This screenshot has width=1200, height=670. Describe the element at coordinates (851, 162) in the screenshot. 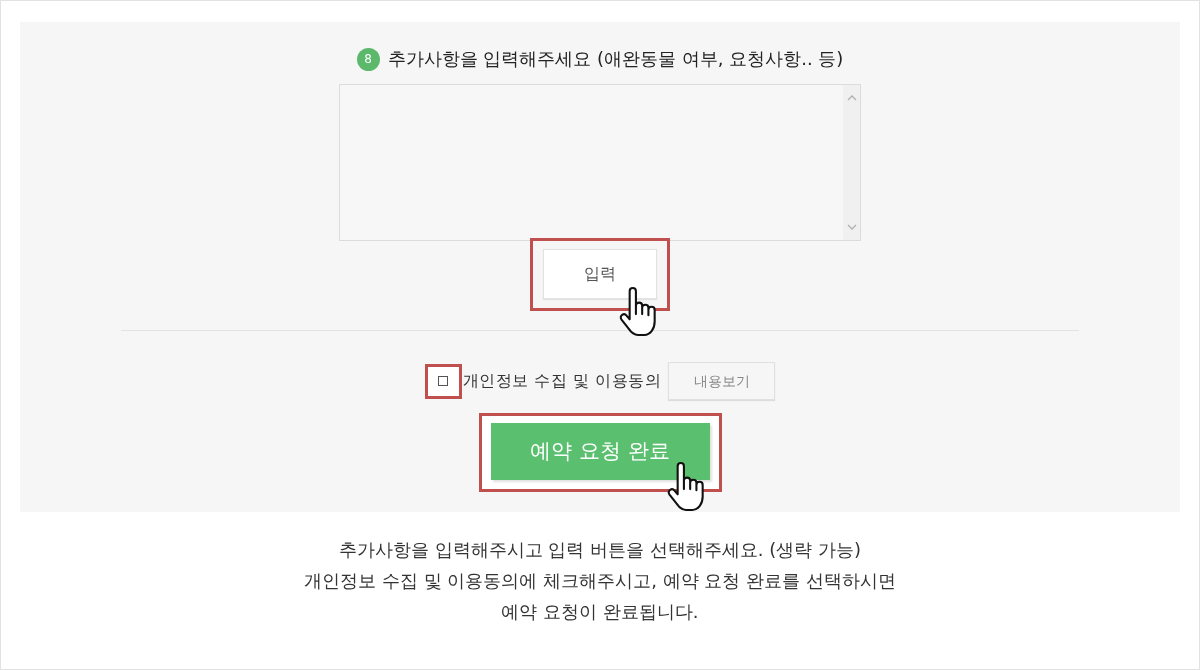

I see `scrollbar` at that location.